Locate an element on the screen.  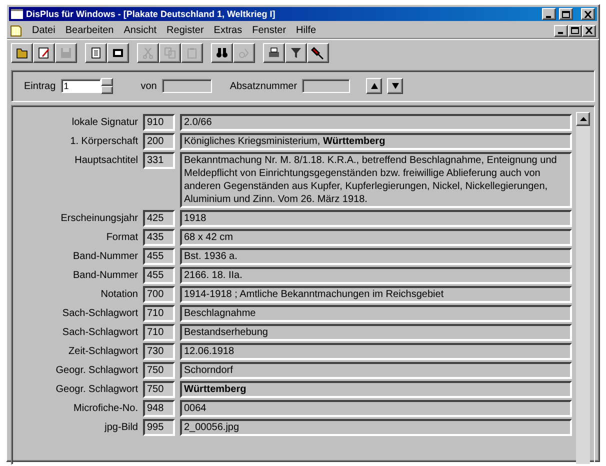
copy-icon is located at coordinates (170, 53).